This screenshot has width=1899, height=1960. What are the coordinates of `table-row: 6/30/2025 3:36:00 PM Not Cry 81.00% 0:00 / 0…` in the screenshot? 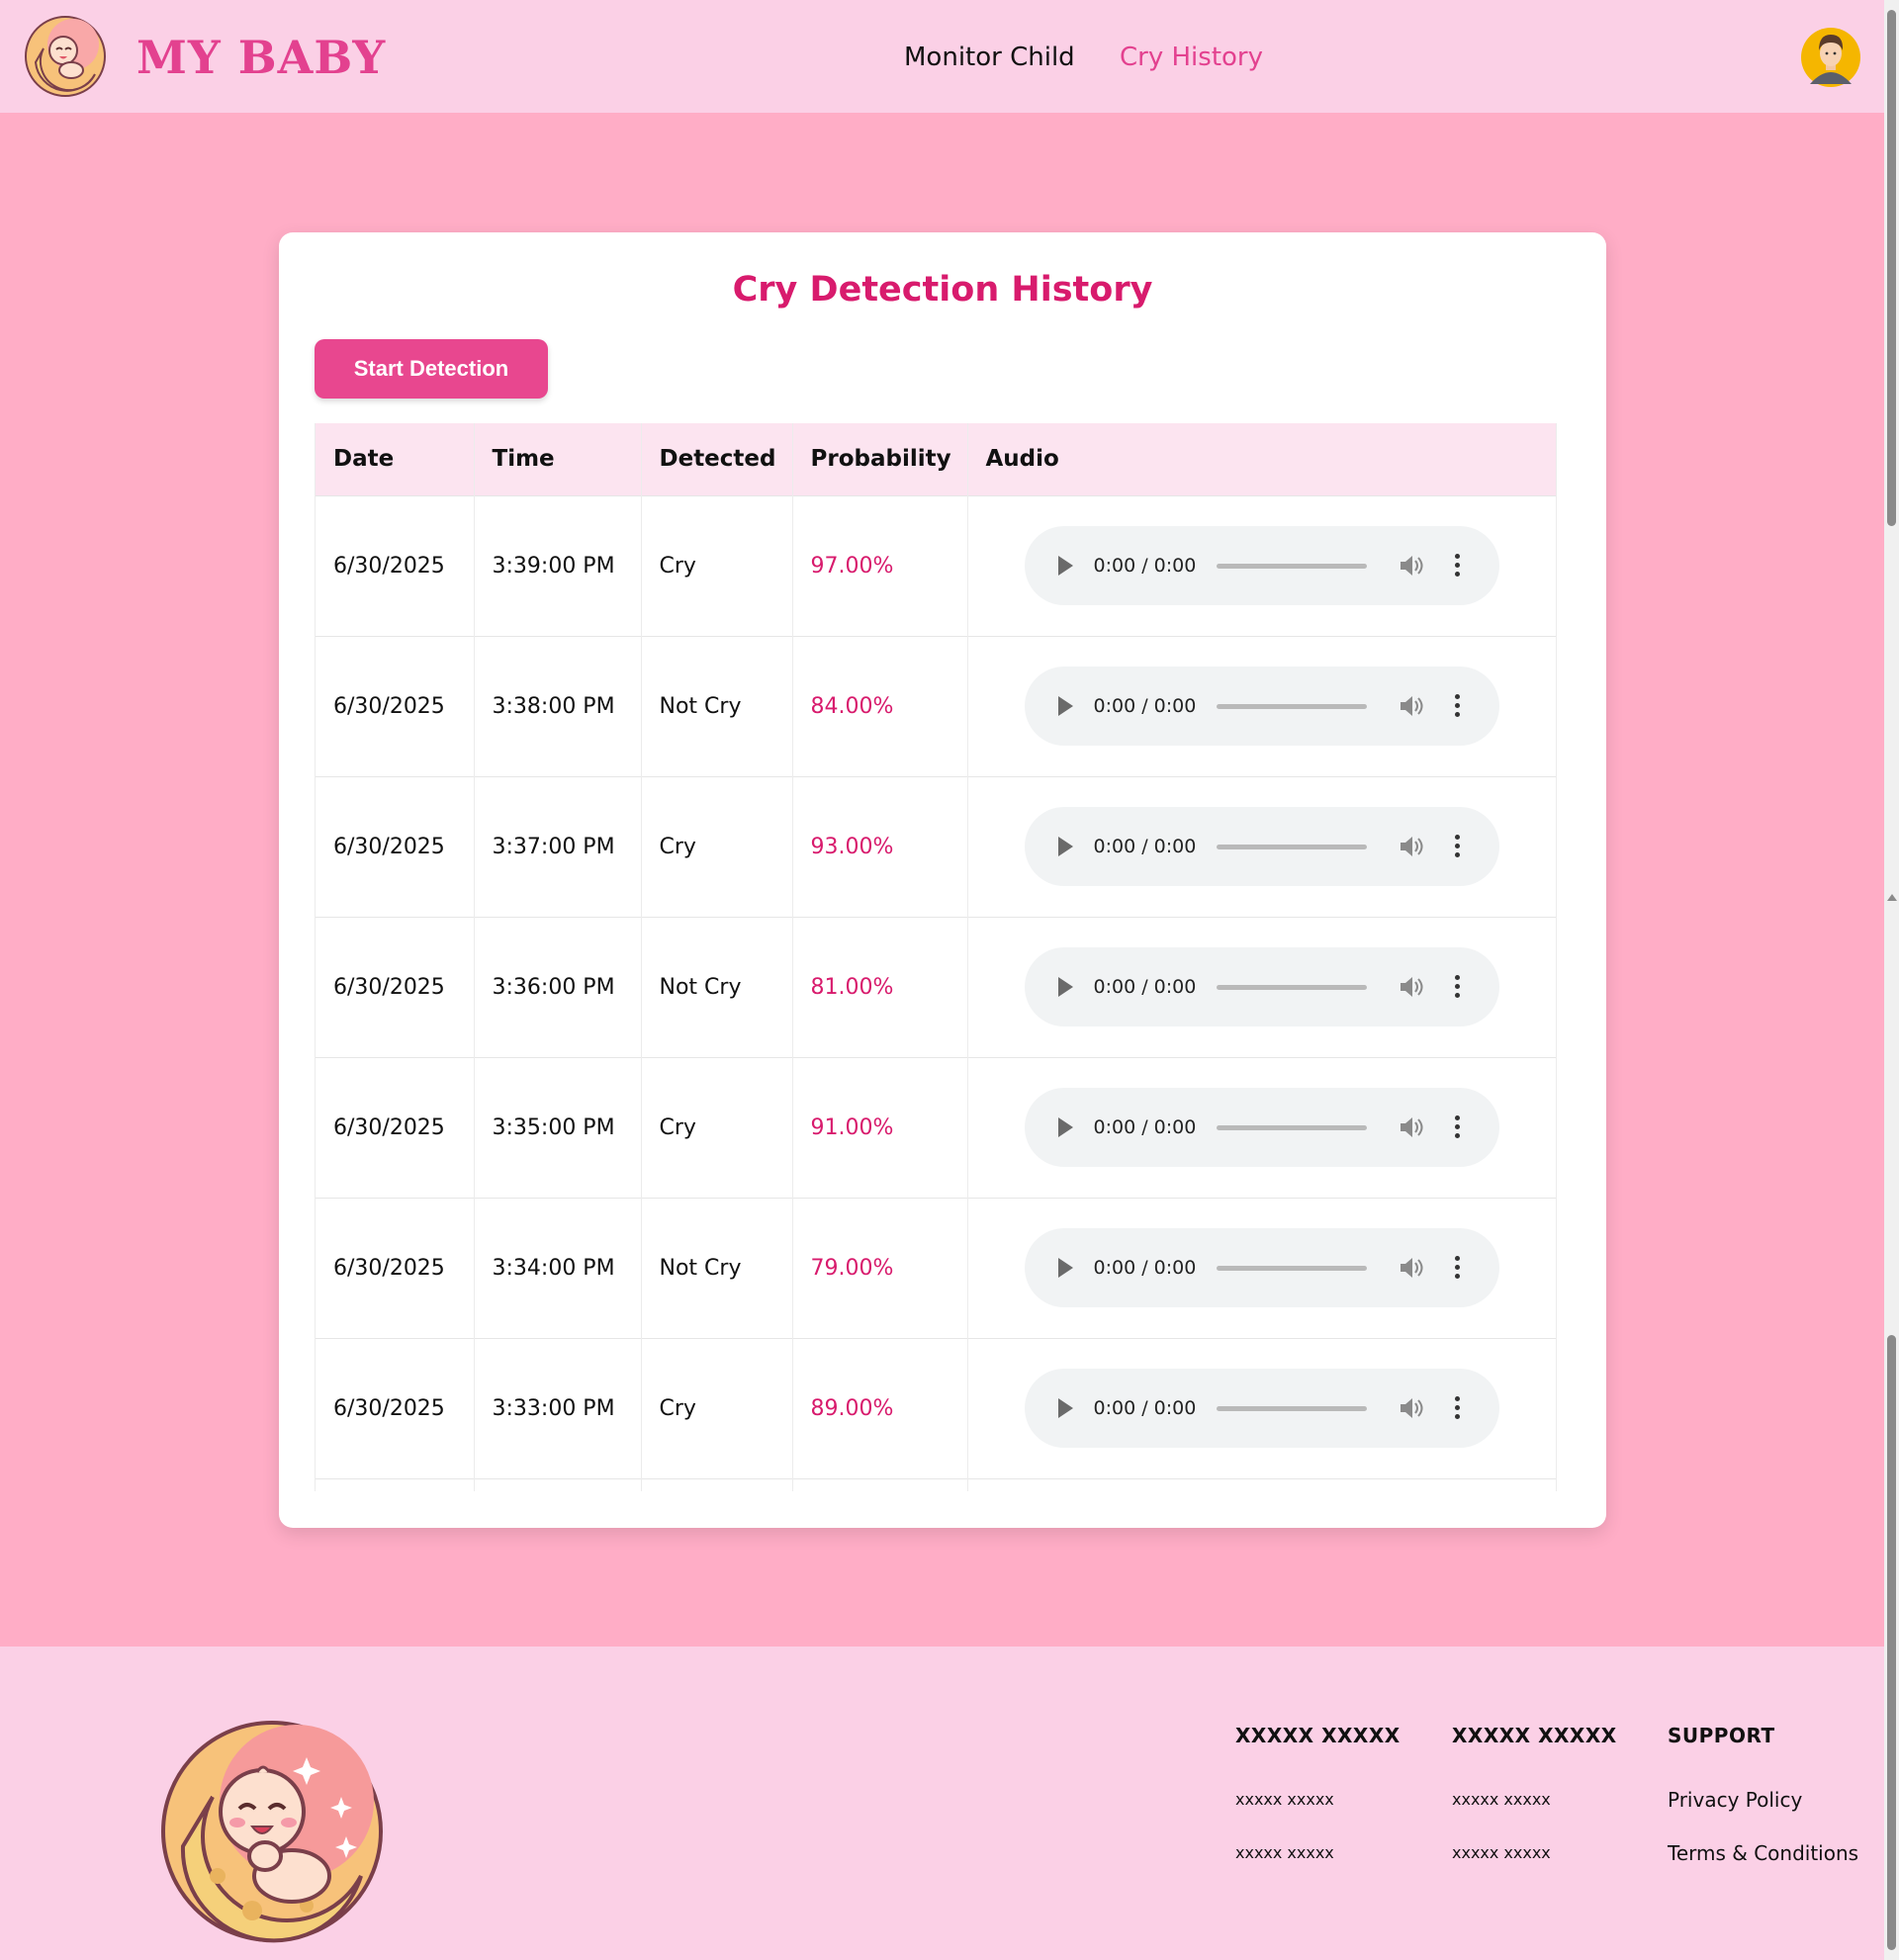 It's located at (936, 986).